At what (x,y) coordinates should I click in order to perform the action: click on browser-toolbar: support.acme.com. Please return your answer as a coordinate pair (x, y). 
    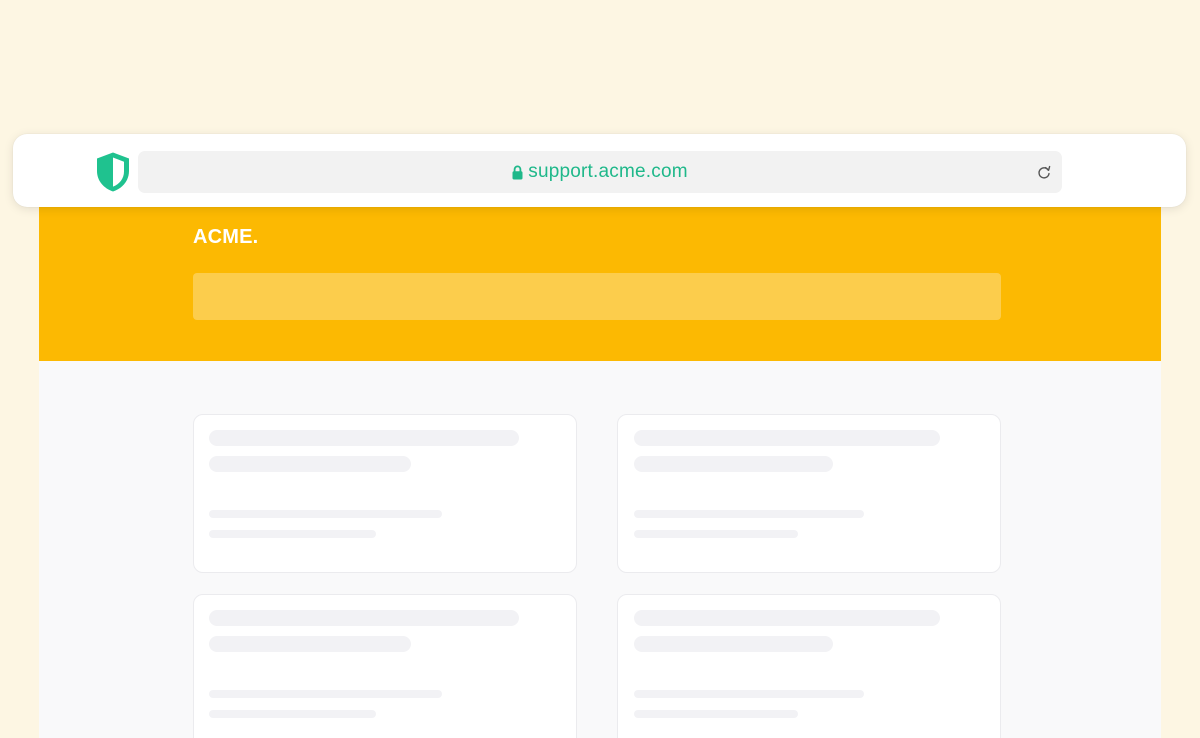
    Looking at the image, I should click on (599, 170).